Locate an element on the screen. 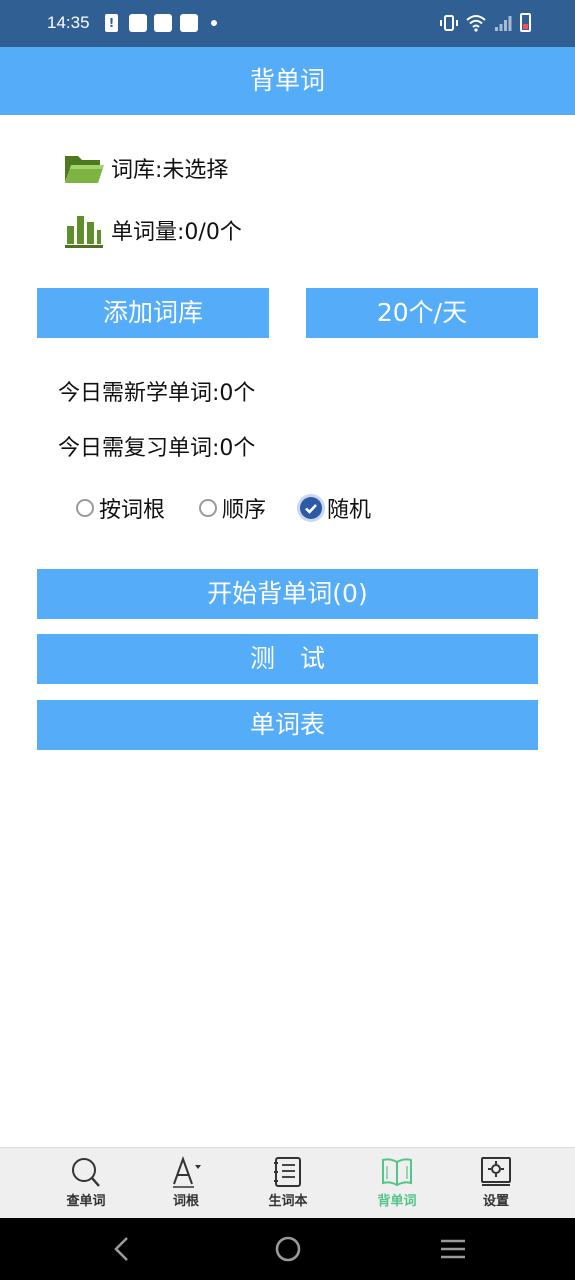 The width and height of the screenshot is (575, 1280). word-count-row: 单词量:0/0个 is located at coordinates (152, 230).